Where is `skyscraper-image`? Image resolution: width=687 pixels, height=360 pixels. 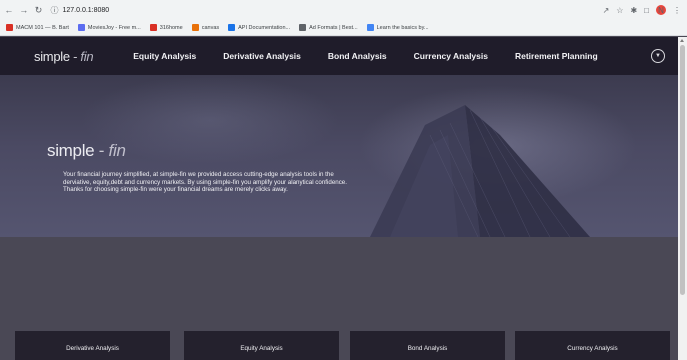
skyscraper-image is located at coordinates (480, 171).